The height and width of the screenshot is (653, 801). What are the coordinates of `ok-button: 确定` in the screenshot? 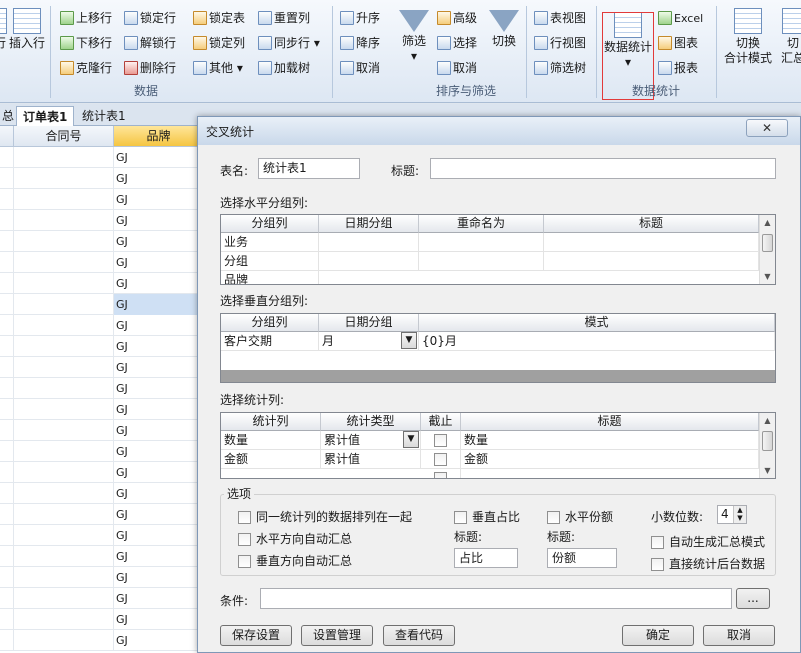 It's located at (658, 635).